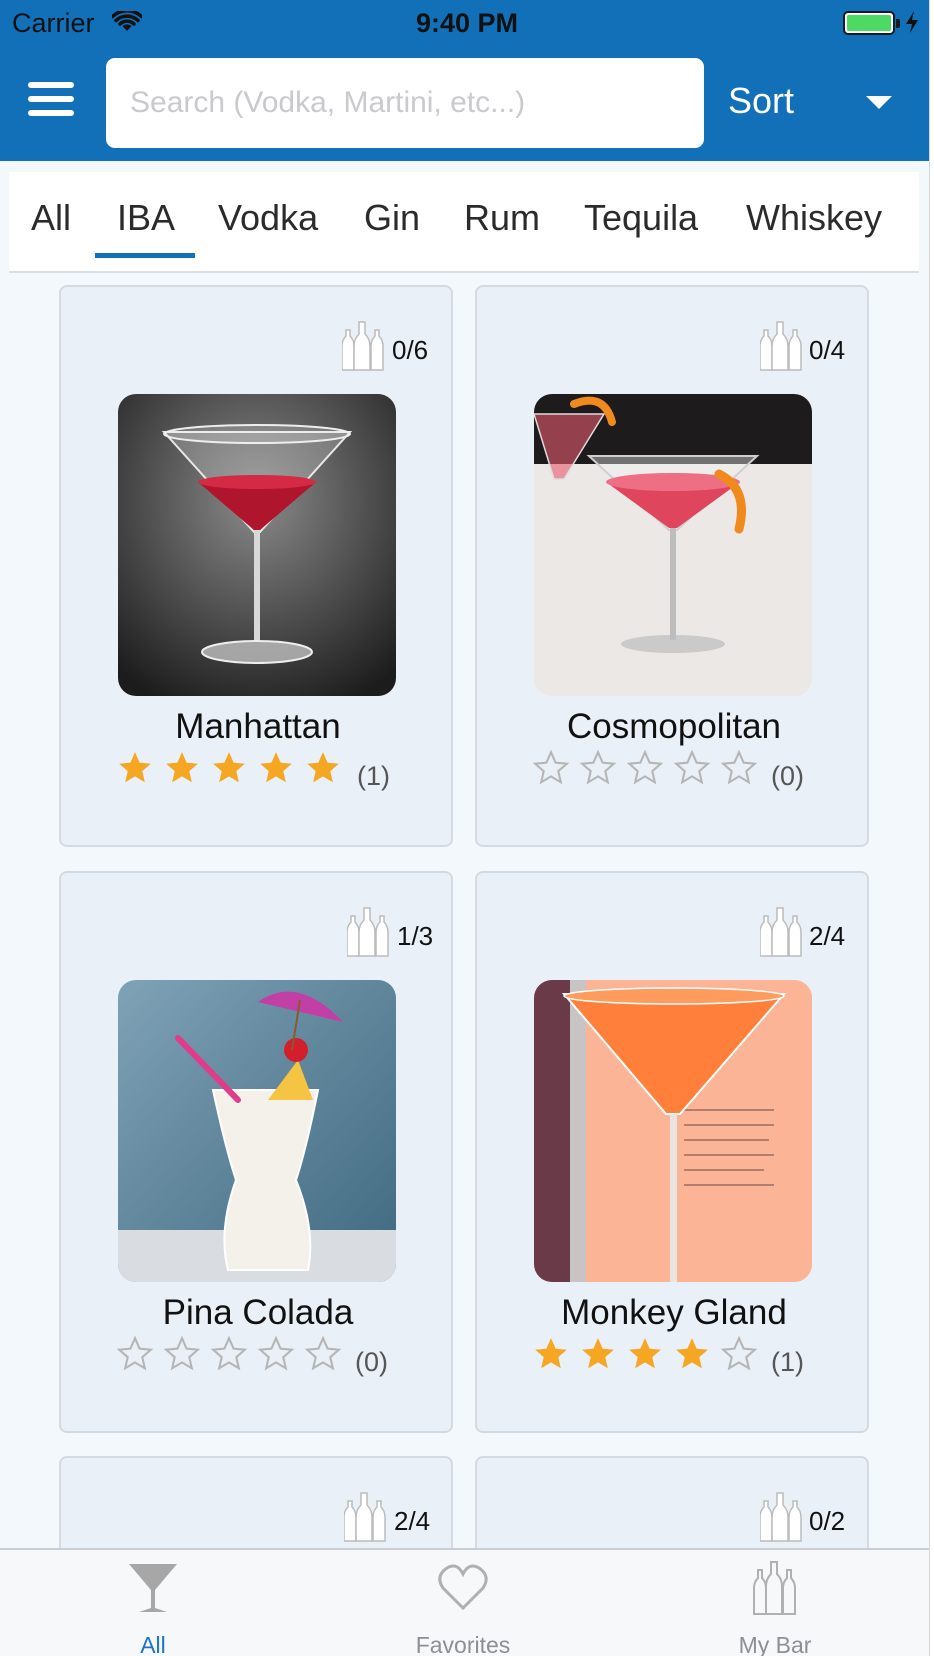 The height and width of the screenshot is (1656, 934). I want to click on cocktail-name: Manhattan, so click(258, 726).